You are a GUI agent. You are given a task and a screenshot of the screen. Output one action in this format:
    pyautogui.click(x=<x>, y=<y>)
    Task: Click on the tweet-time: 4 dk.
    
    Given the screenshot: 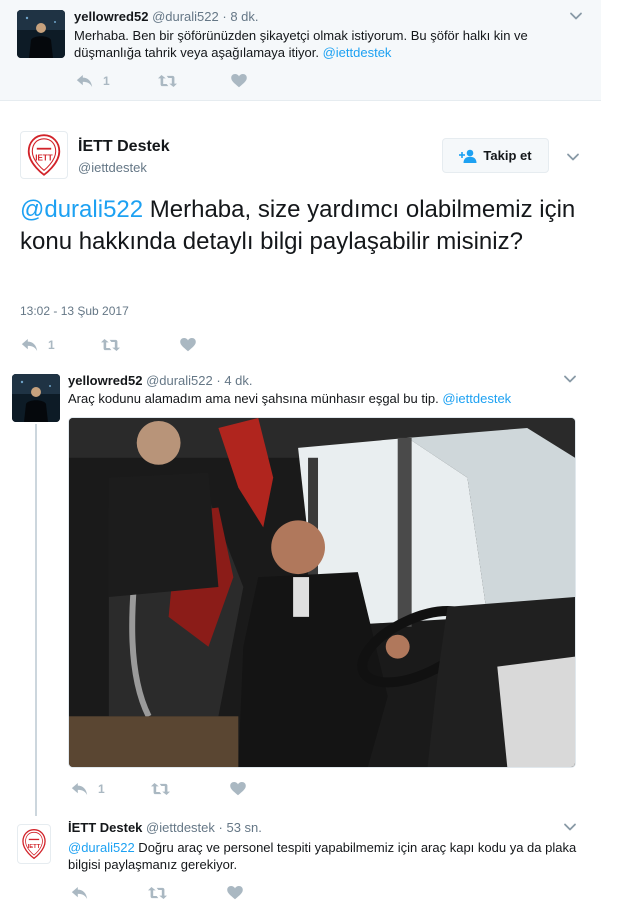 What is the action you would take?
    pyautogui.click(x=238, y=380)
    